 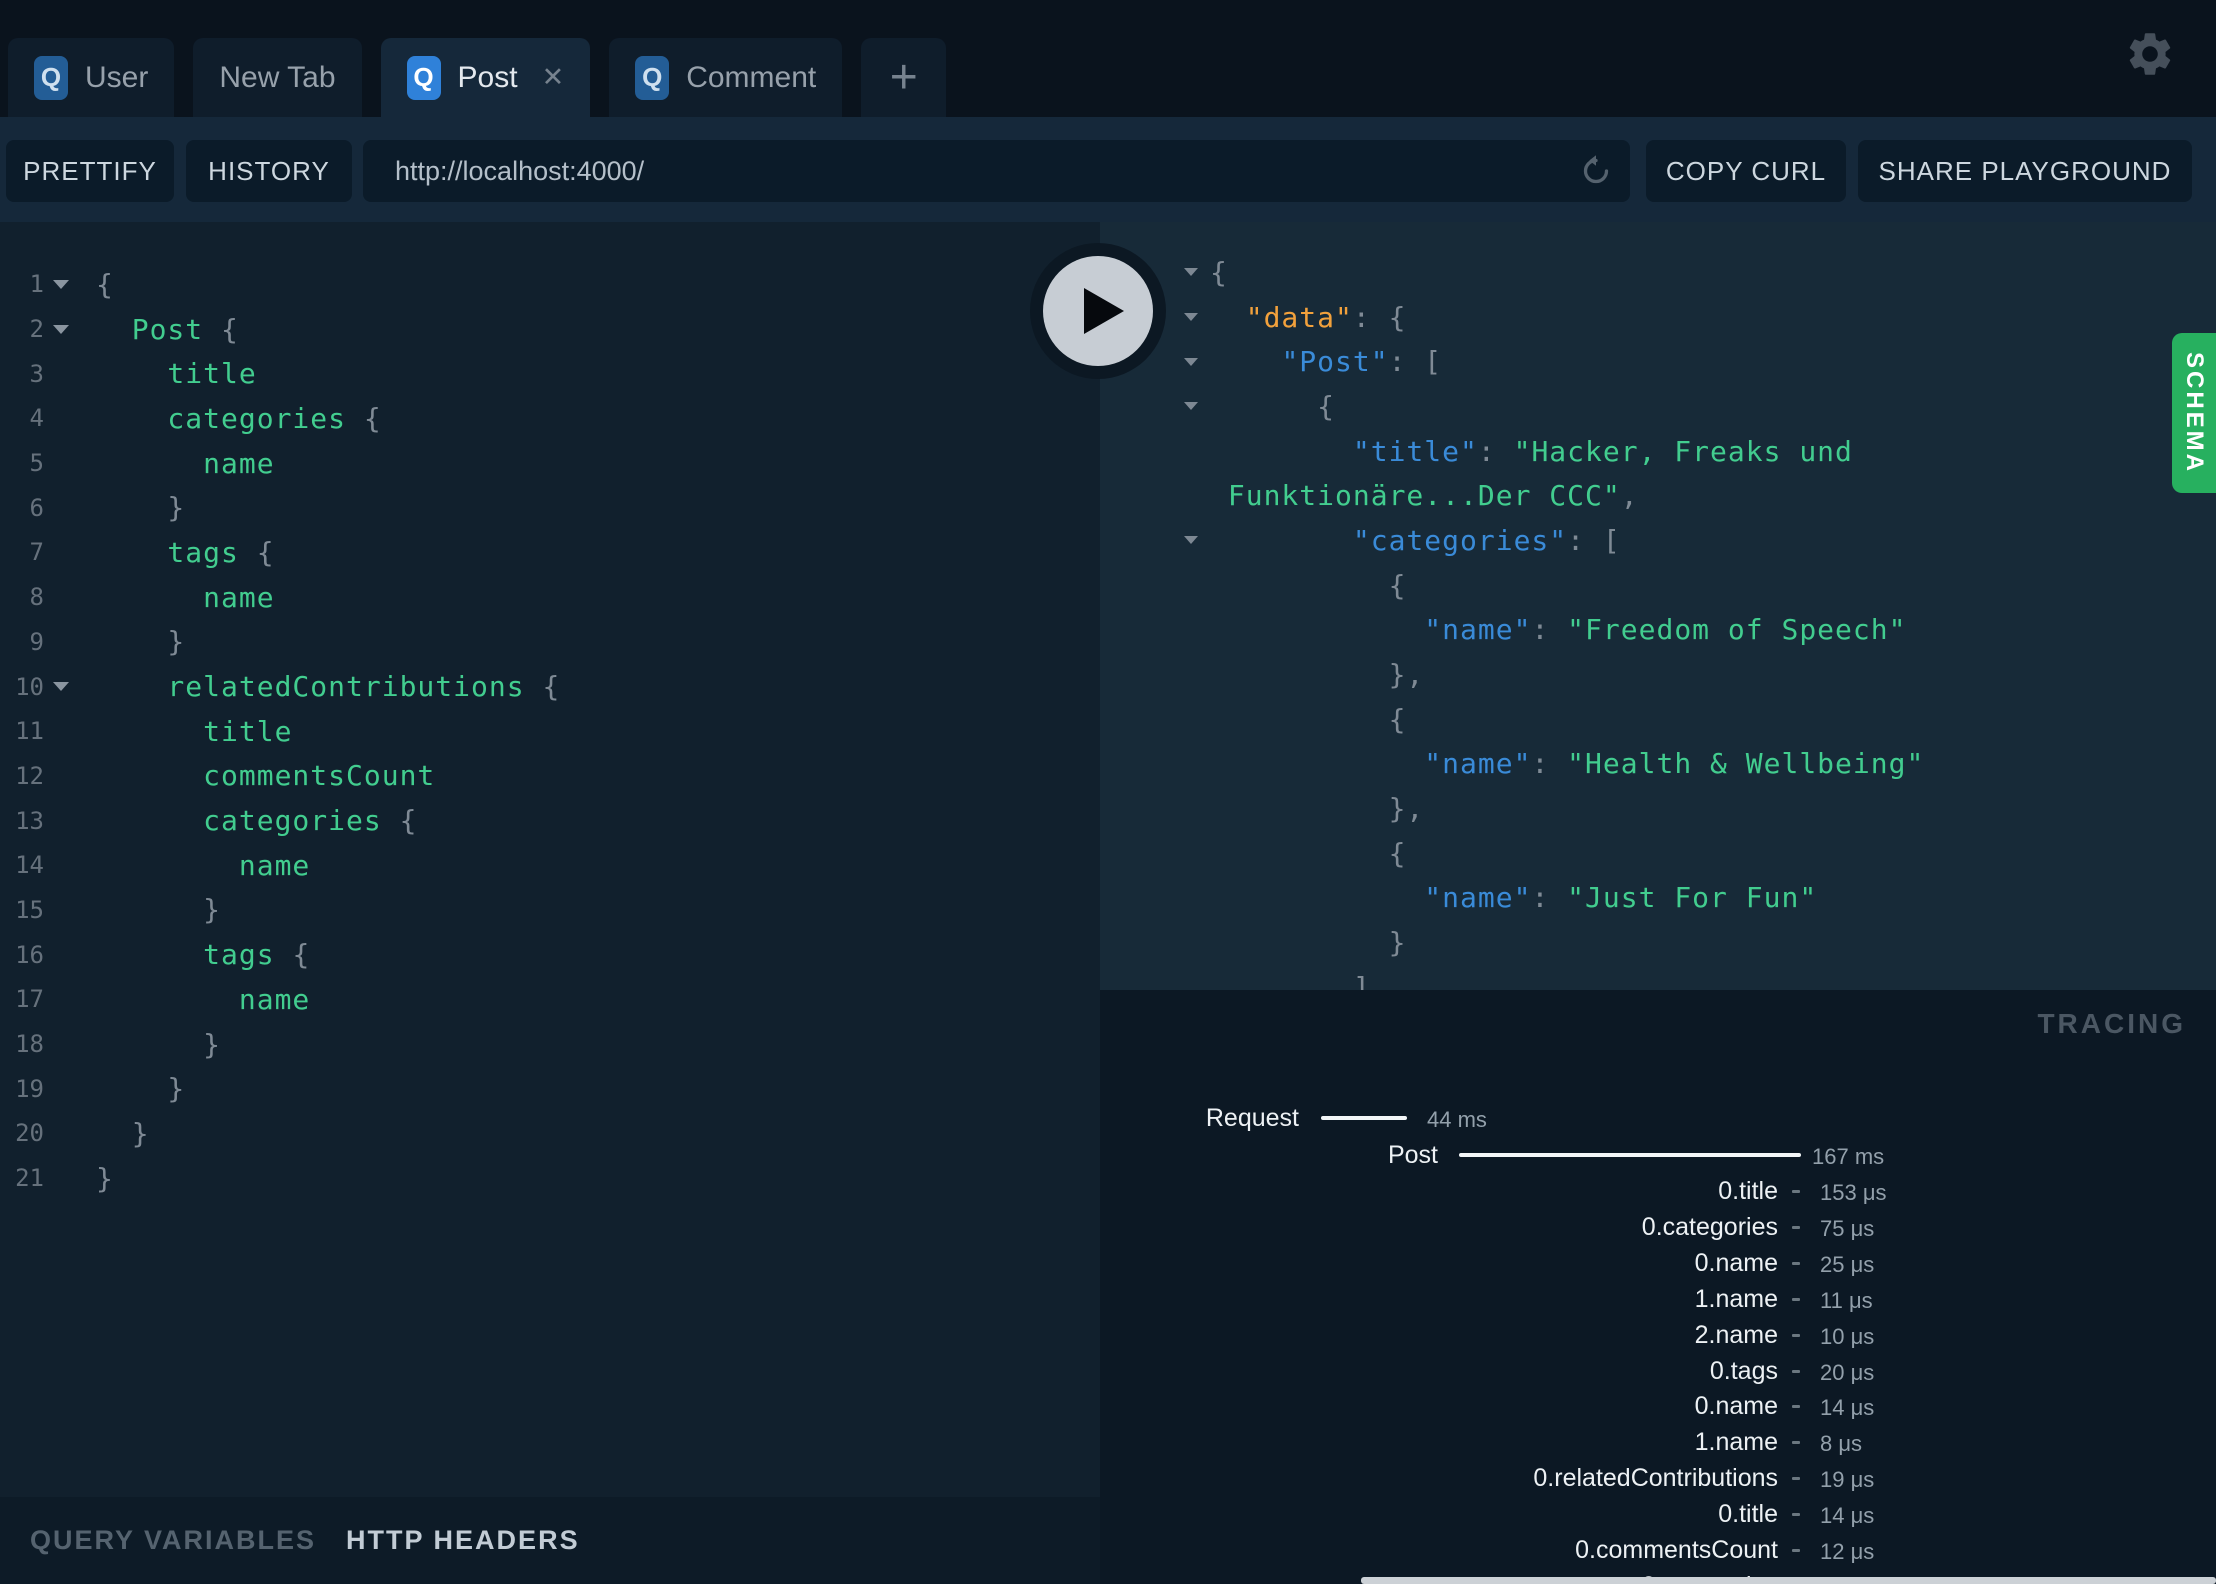 What do you see at coordinates (2150, 54) in the screenshot?
I see `settings-gear-icon` at bounding box center [2150, 54].